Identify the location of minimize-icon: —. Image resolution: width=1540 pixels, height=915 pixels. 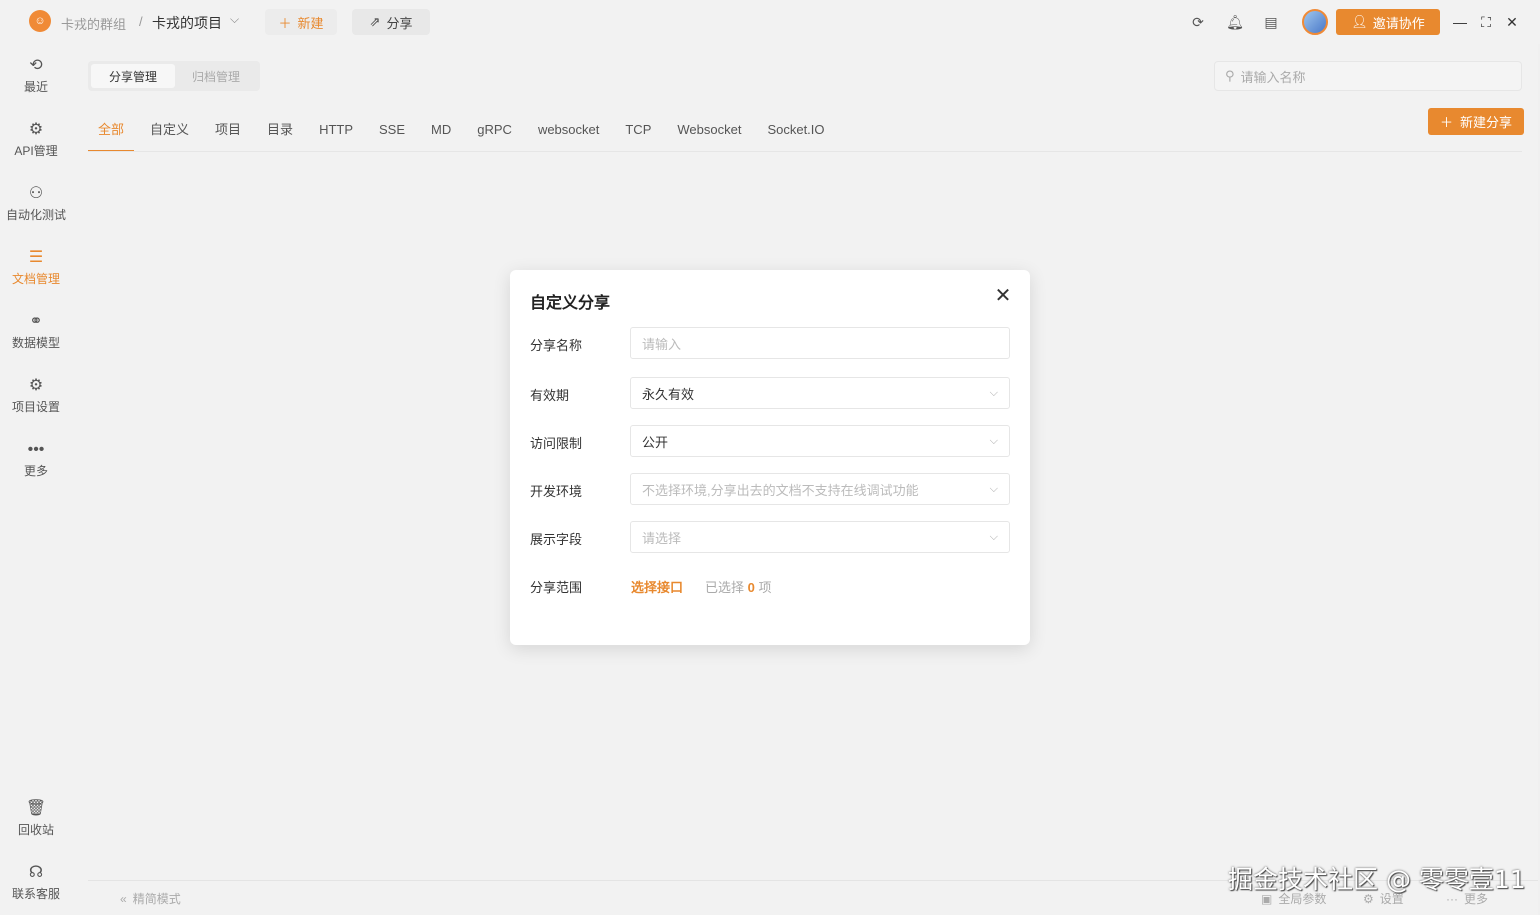
(1460, 22).